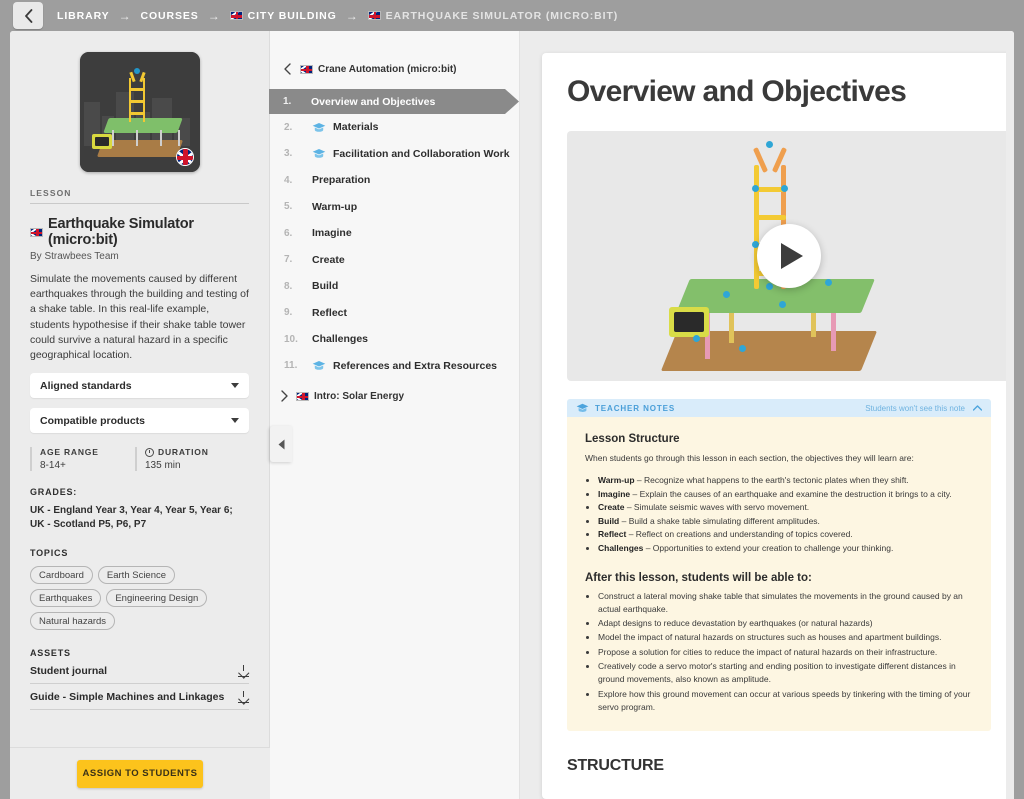 The height and width of the screenshot is (799, 1024). I want to click on sidebar-section-label: LESSON, so click(51, 193).